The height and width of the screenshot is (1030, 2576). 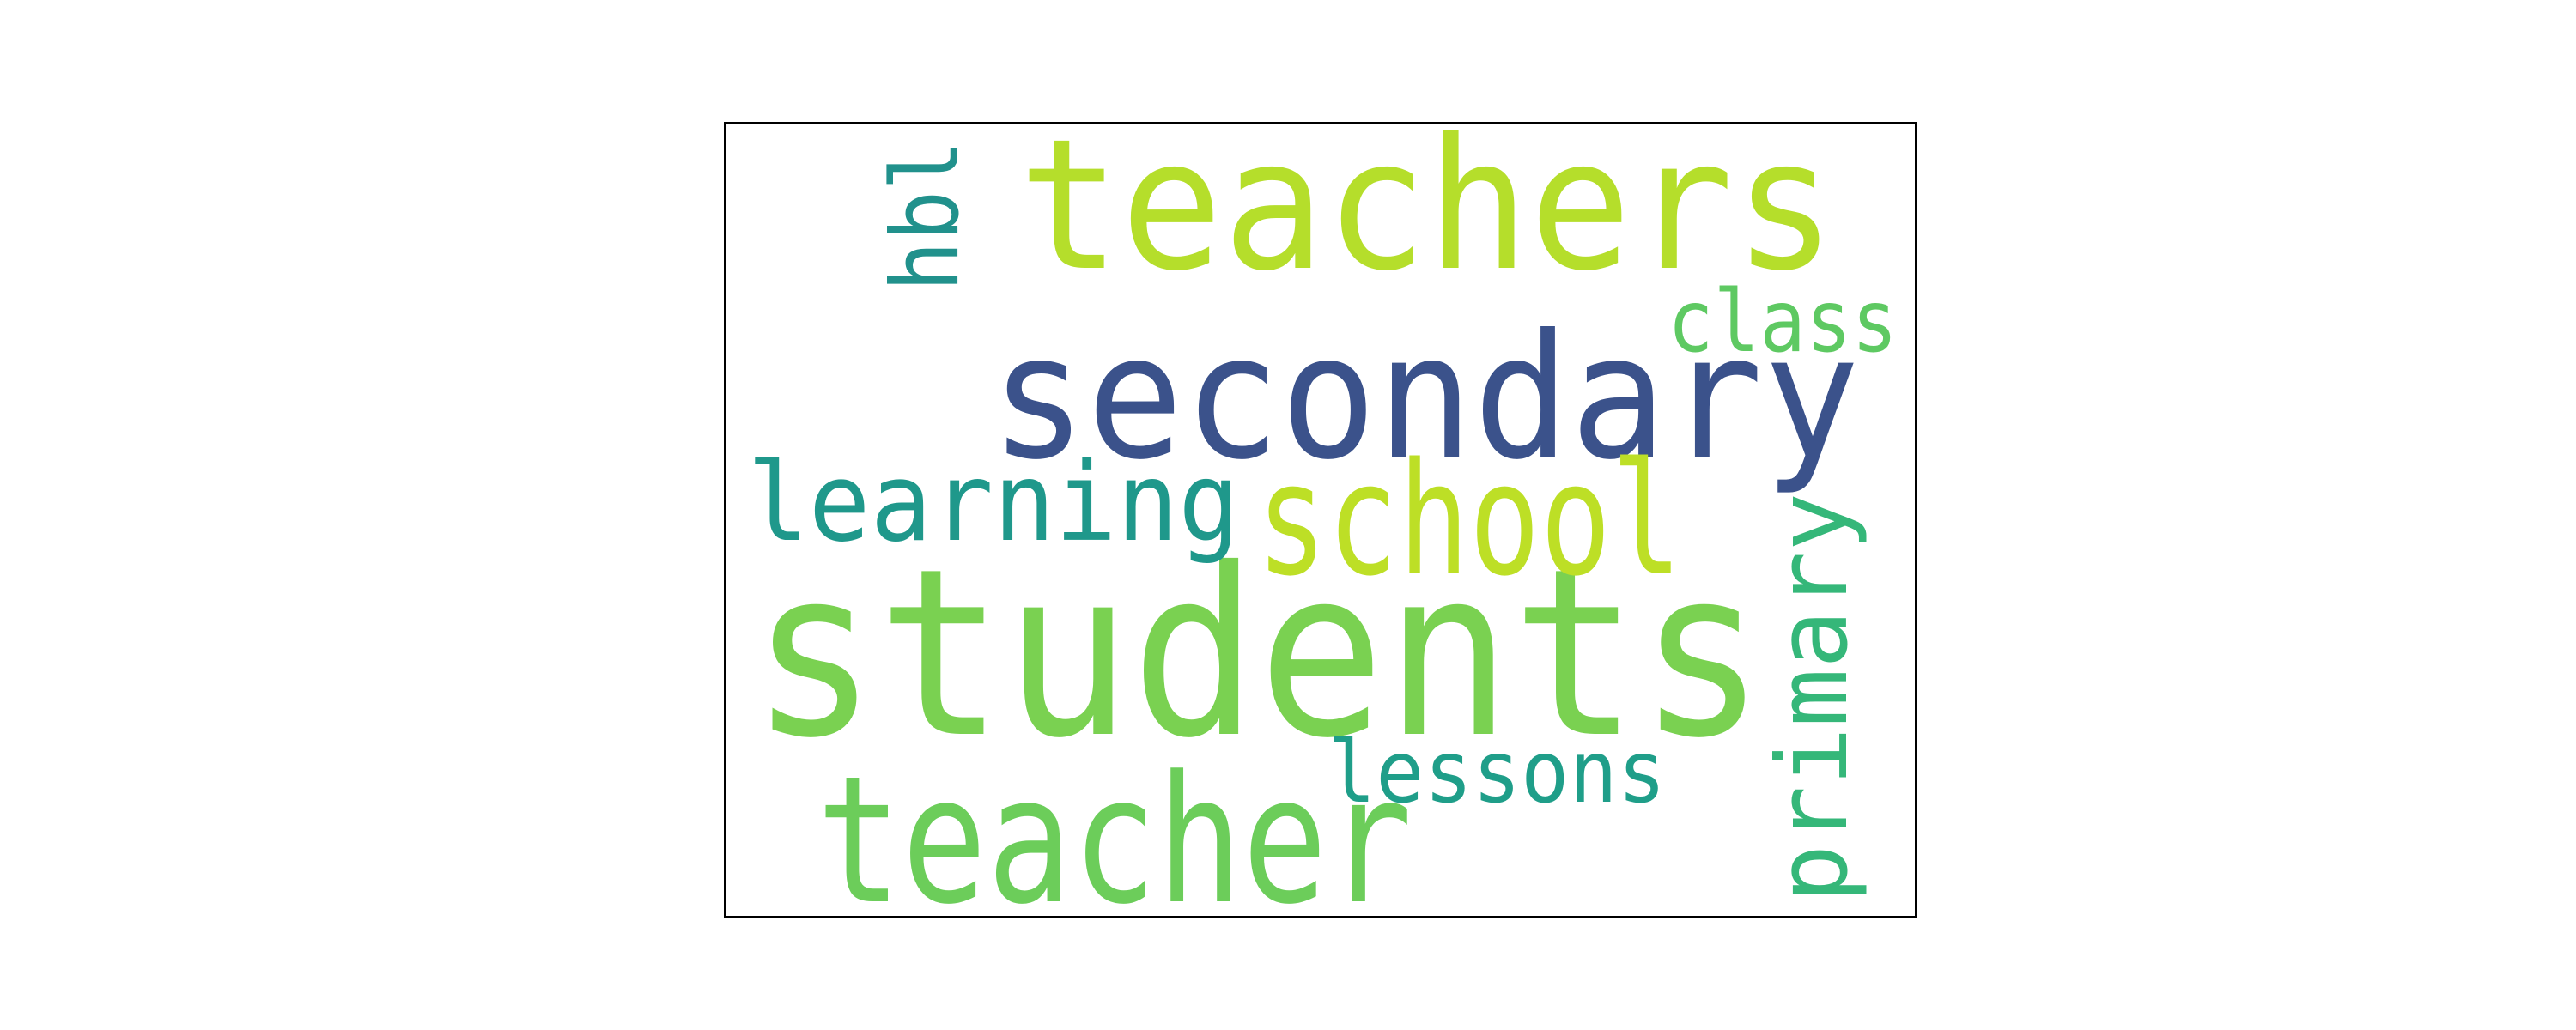 What do you see at coordinates (994, 502) in the screenshot?
I see `word-learning: learning` at bounding box center [994, 502].